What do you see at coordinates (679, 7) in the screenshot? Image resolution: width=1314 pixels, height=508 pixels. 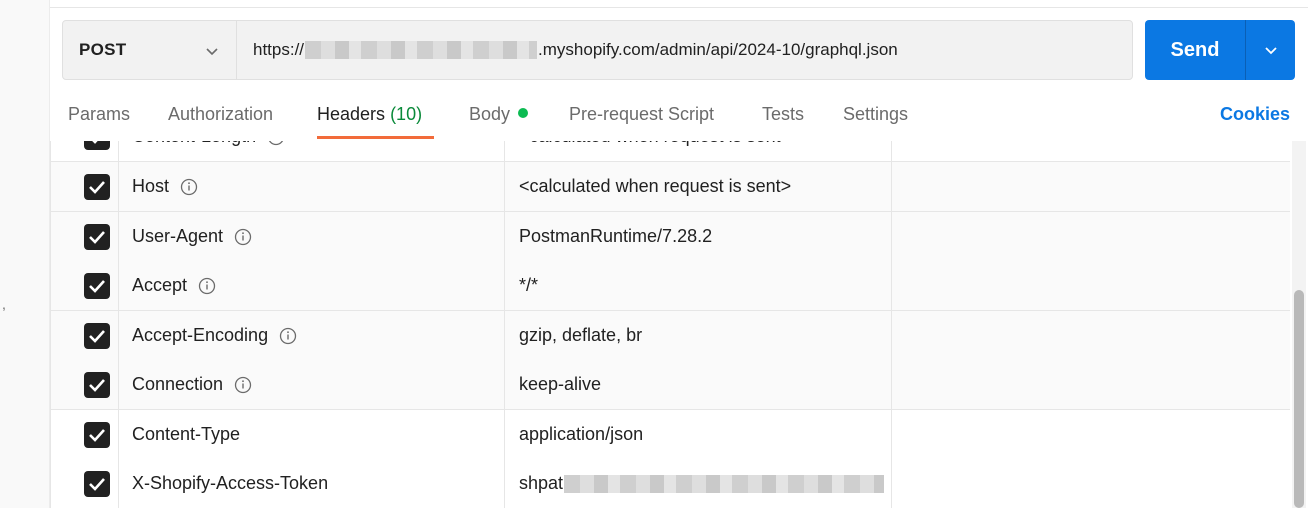 I see `top-divider` at bounding box center [679, 7].